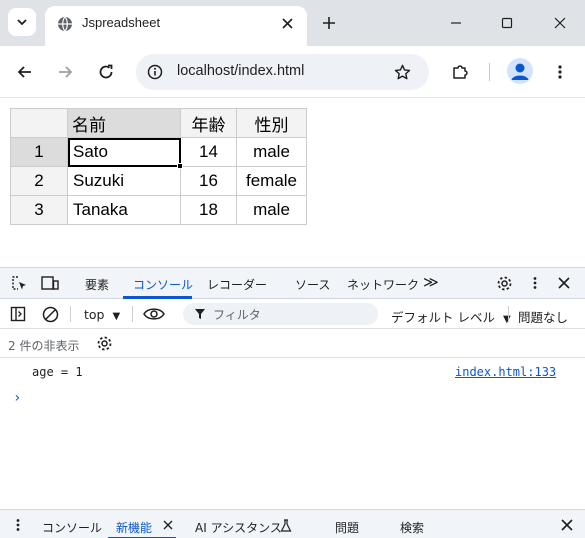 Image resolution: width=585 pixels, height=538 pixels. Describe the element at coordinates (412, 527) in the screenshot. I see `drawer-tab-search: 検索` at that location.